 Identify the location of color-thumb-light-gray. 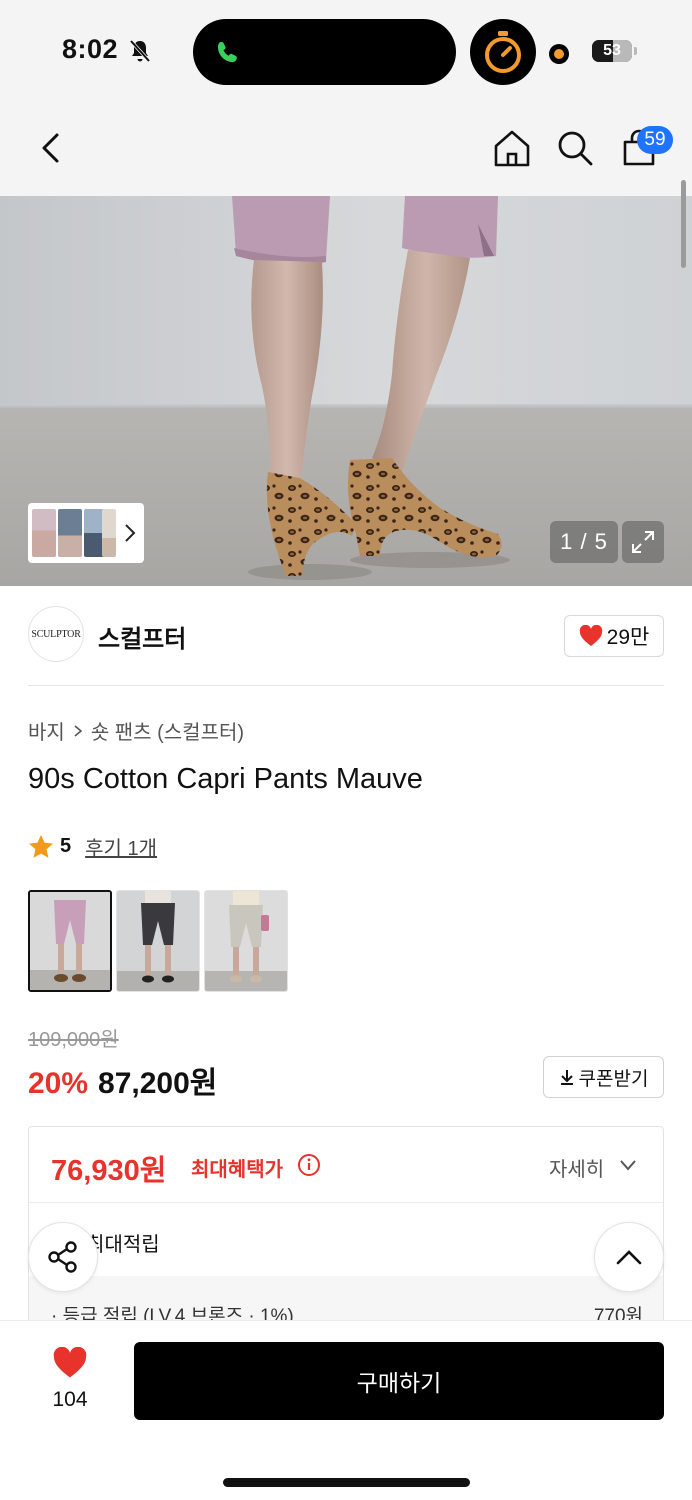
(246, 941).